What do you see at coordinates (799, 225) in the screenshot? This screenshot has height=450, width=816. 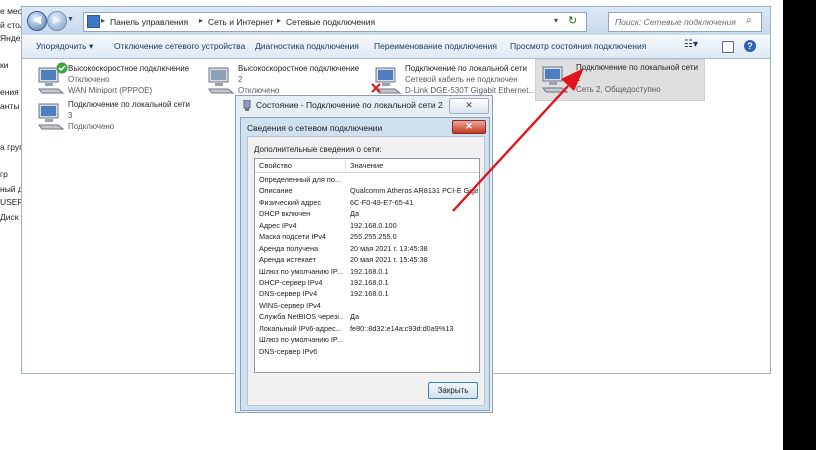 I see `black-border` at bounding box center [799, 225].